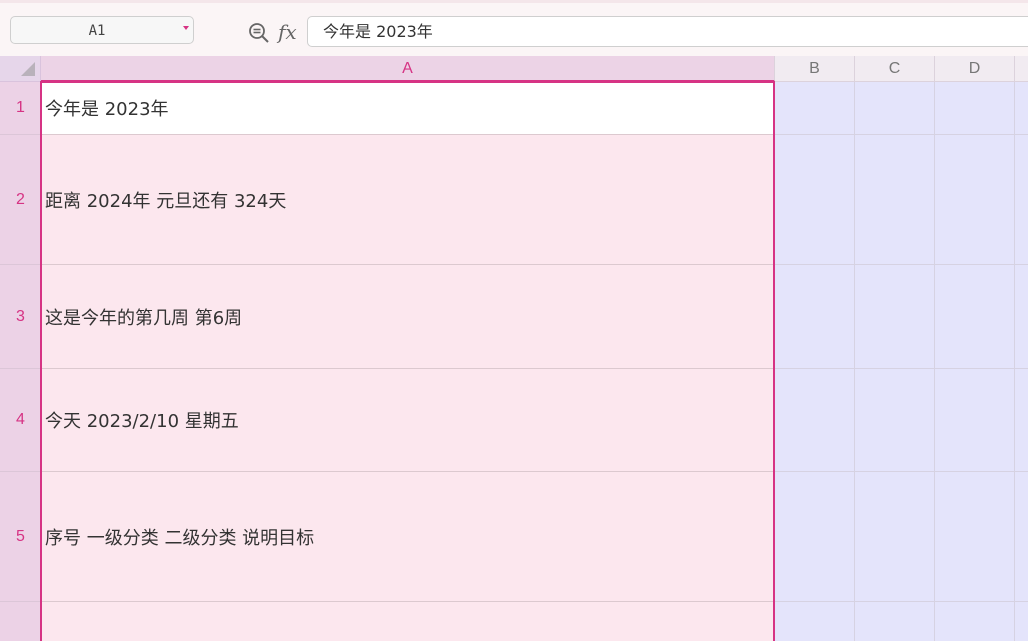  Describe the element at coordinates (97, 31) in the screenshot. I see `name-box-value: A1` at that location.